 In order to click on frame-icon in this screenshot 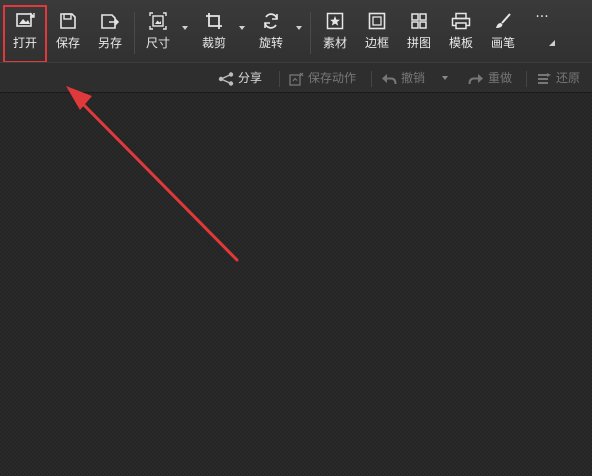, I will do `click(377, 21)`.